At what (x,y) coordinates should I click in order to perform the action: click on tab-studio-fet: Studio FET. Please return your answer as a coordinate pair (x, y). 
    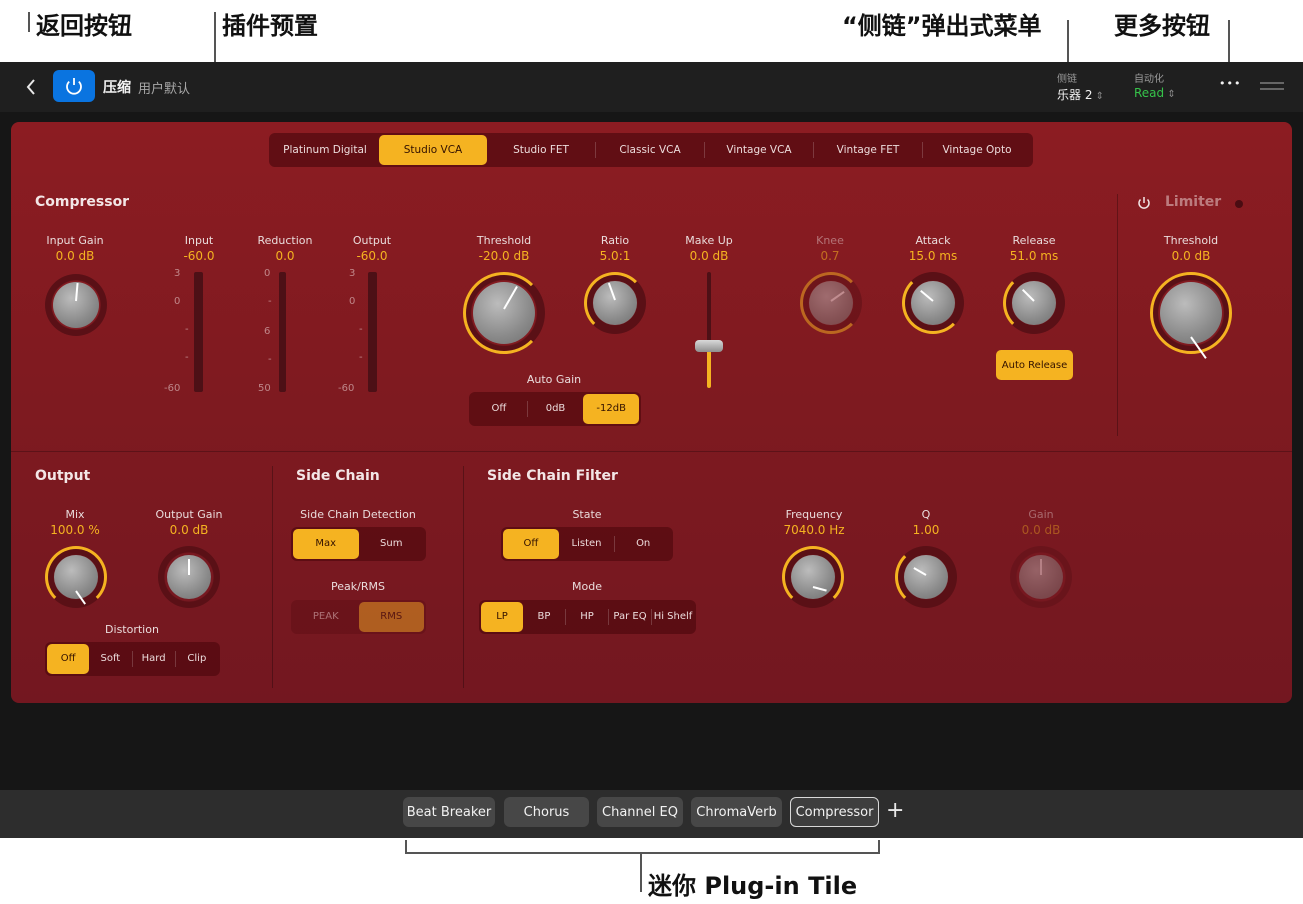
    Looking at the image, I should click on (541, 150).